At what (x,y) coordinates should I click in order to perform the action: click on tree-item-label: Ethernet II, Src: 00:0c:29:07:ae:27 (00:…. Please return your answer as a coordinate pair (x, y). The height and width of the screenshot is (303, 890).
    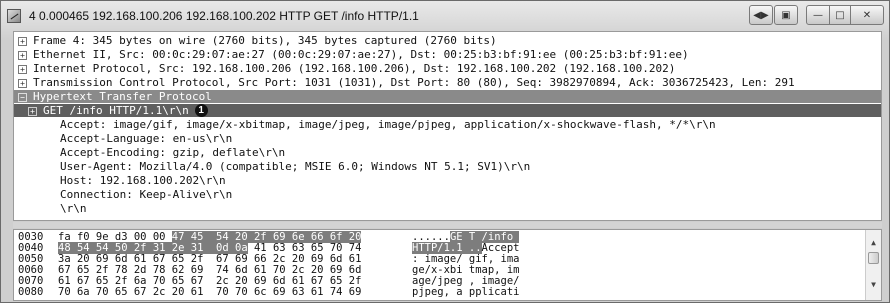
    Looking at the image, I should click on (361, 54).